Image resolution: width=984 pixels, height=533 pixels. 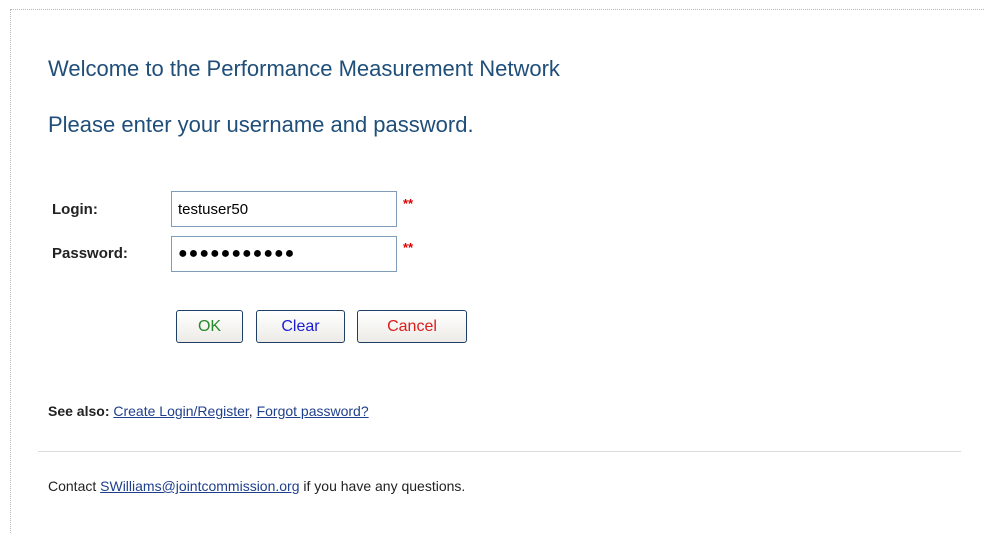 What do you see at coordinates (209, 326) in the screenshot?
I see `ok-button: OK` at bounding box center [209, 326].